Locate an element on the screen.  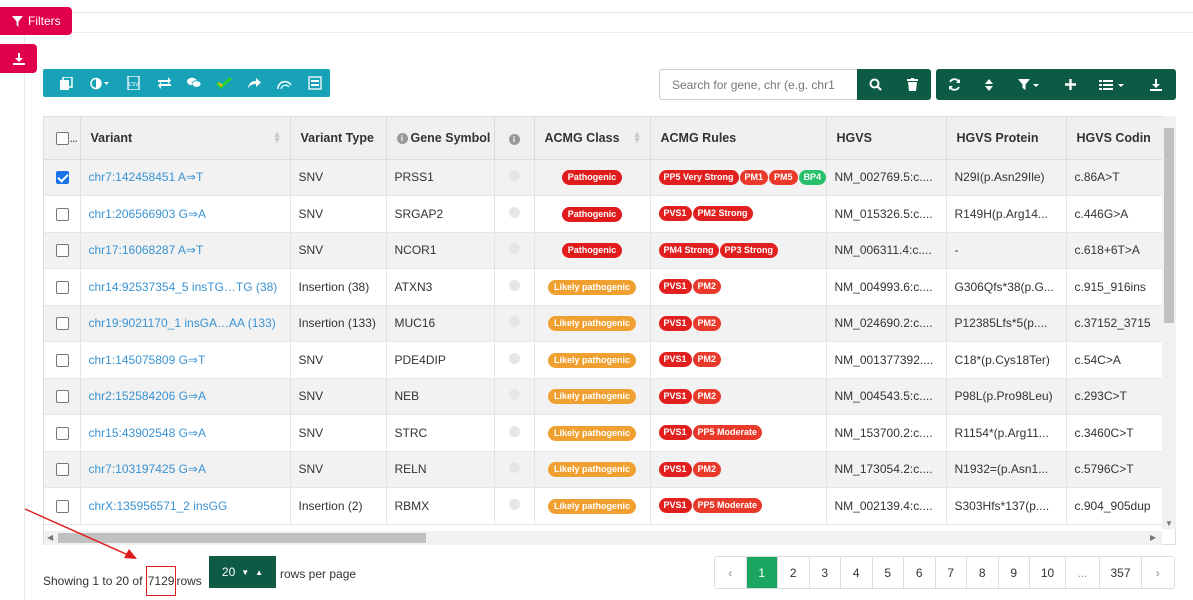
prev-page-button: ‹ is located at coordinates (731, 572).